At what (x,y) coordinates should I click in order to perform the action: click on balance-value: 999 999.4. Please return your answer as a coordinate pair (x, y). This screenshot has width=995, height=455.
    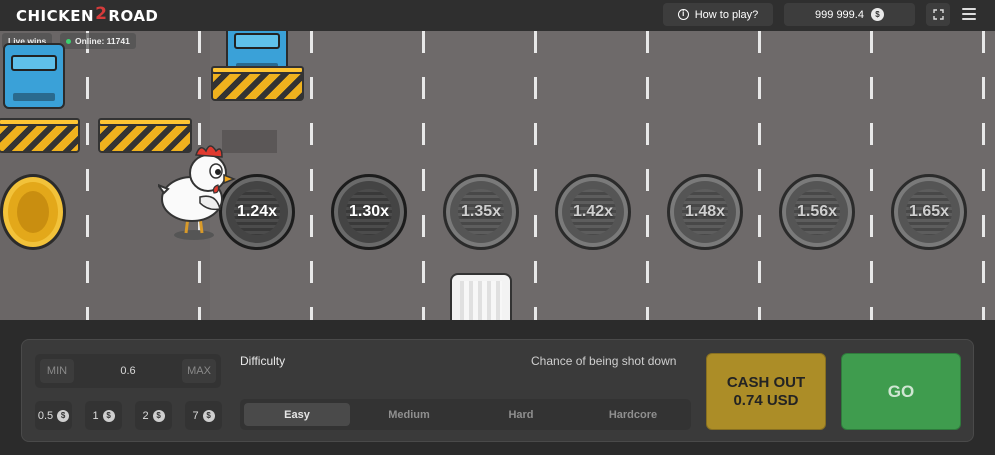
    Looking at the image, I should click on (839, 14).